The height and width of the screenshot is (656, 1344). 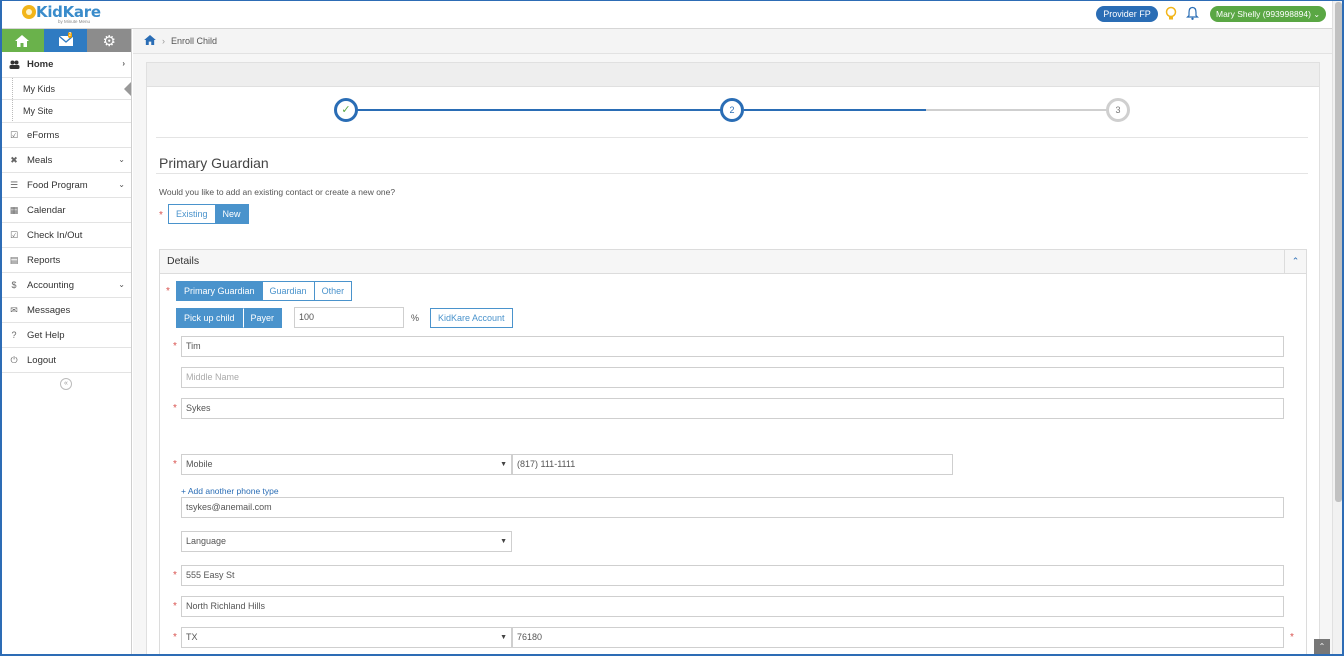 What do you see at coordinates (262, 318) in the screenshot?
I see `payer-button: Payer` at bounding box center [262, 318].